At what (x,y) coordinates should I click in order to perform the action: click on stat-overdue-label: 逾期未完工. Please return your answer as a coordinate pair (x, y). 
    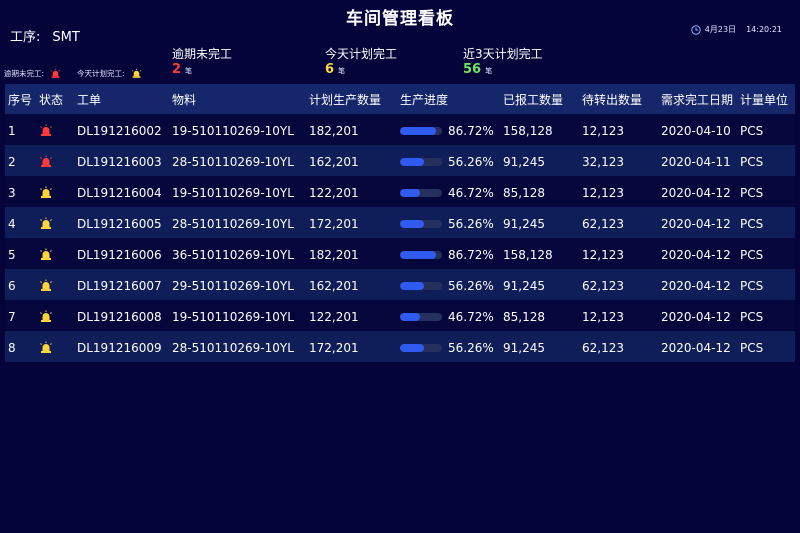
    Looking at the image, I should click on (202, 54).